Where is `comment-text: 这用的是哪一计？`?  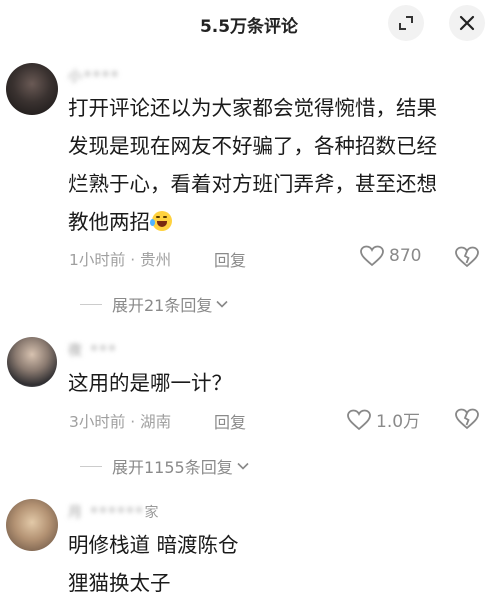
comment-text: 这用的是哪一计？ is located at coordinates (278, 383).